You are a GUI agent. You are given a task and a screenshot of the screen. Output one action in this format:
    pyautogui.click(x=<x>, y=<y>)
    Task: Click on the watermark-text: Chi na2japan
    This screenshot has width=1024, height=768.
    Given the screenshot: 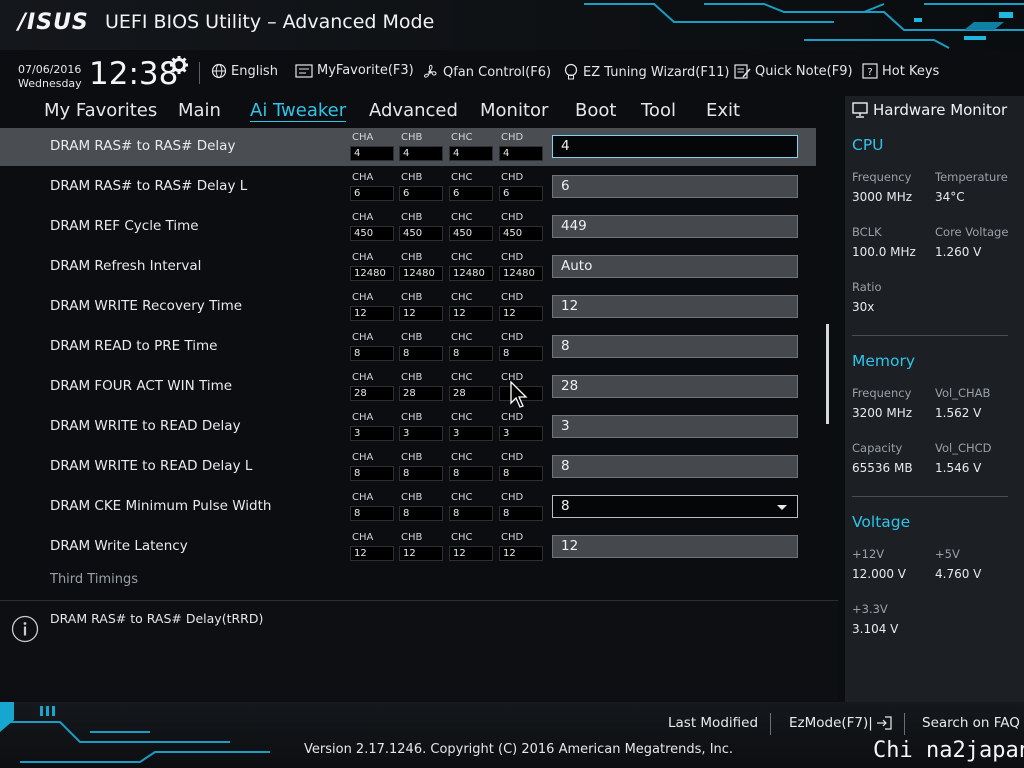 What is the action you would take?
    pyautogui.click(x=948, y=750)
    